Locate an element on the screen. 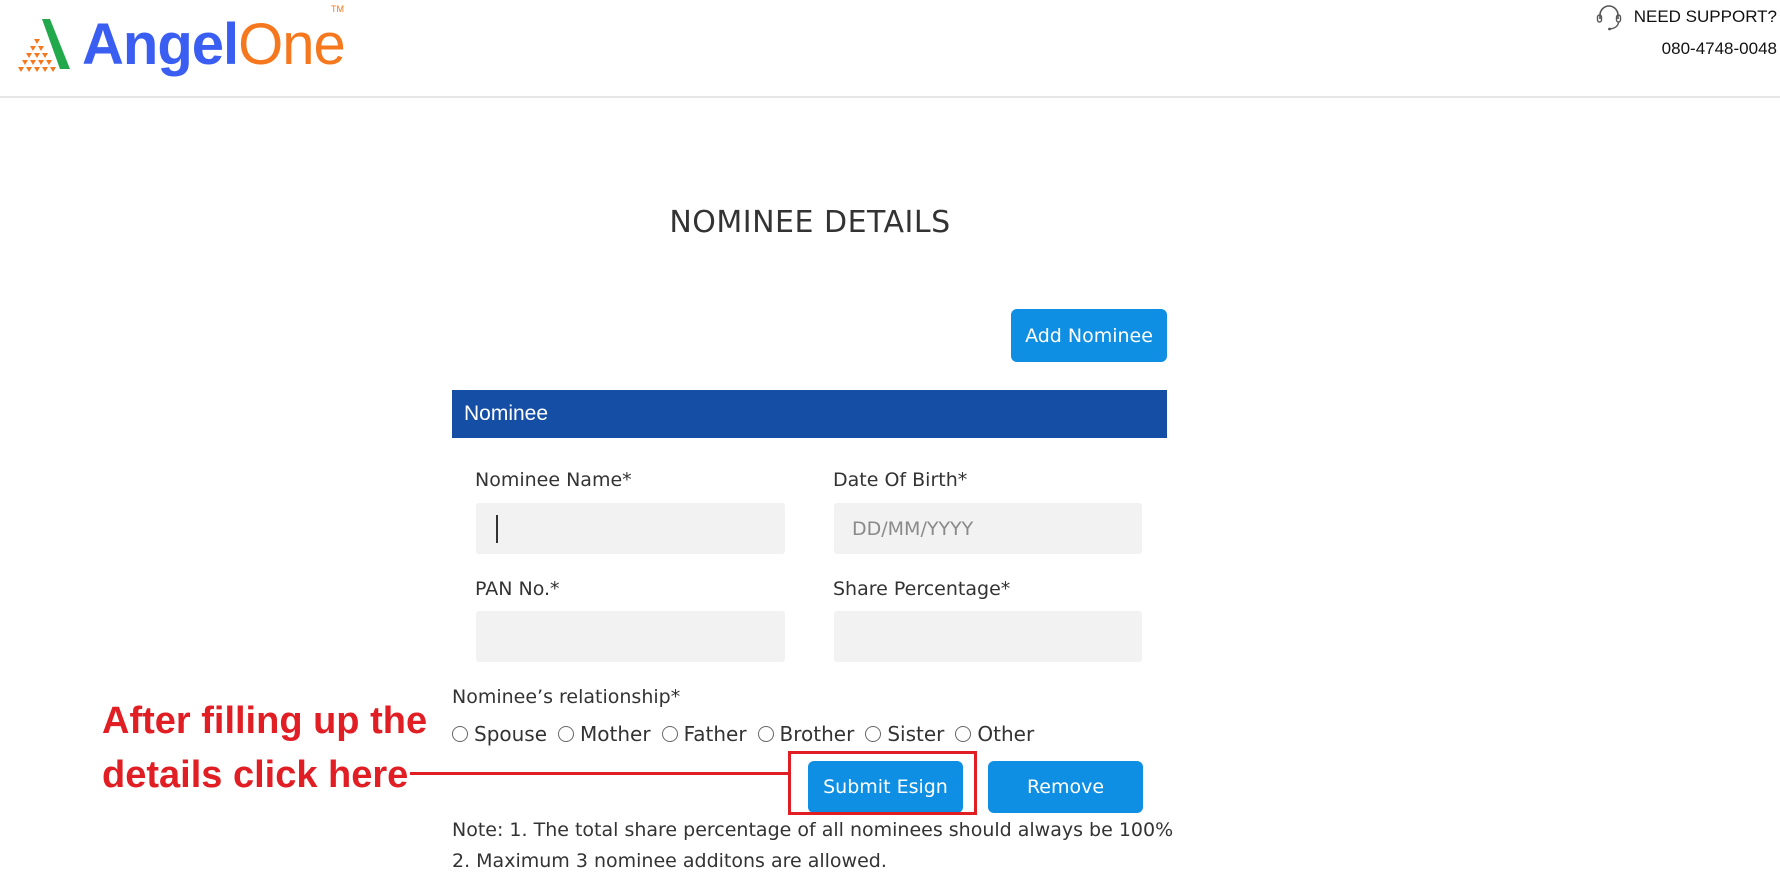 The height and width of the screenshot is (880, 1780). radio-other: Other is located at coordinates (994, 734).